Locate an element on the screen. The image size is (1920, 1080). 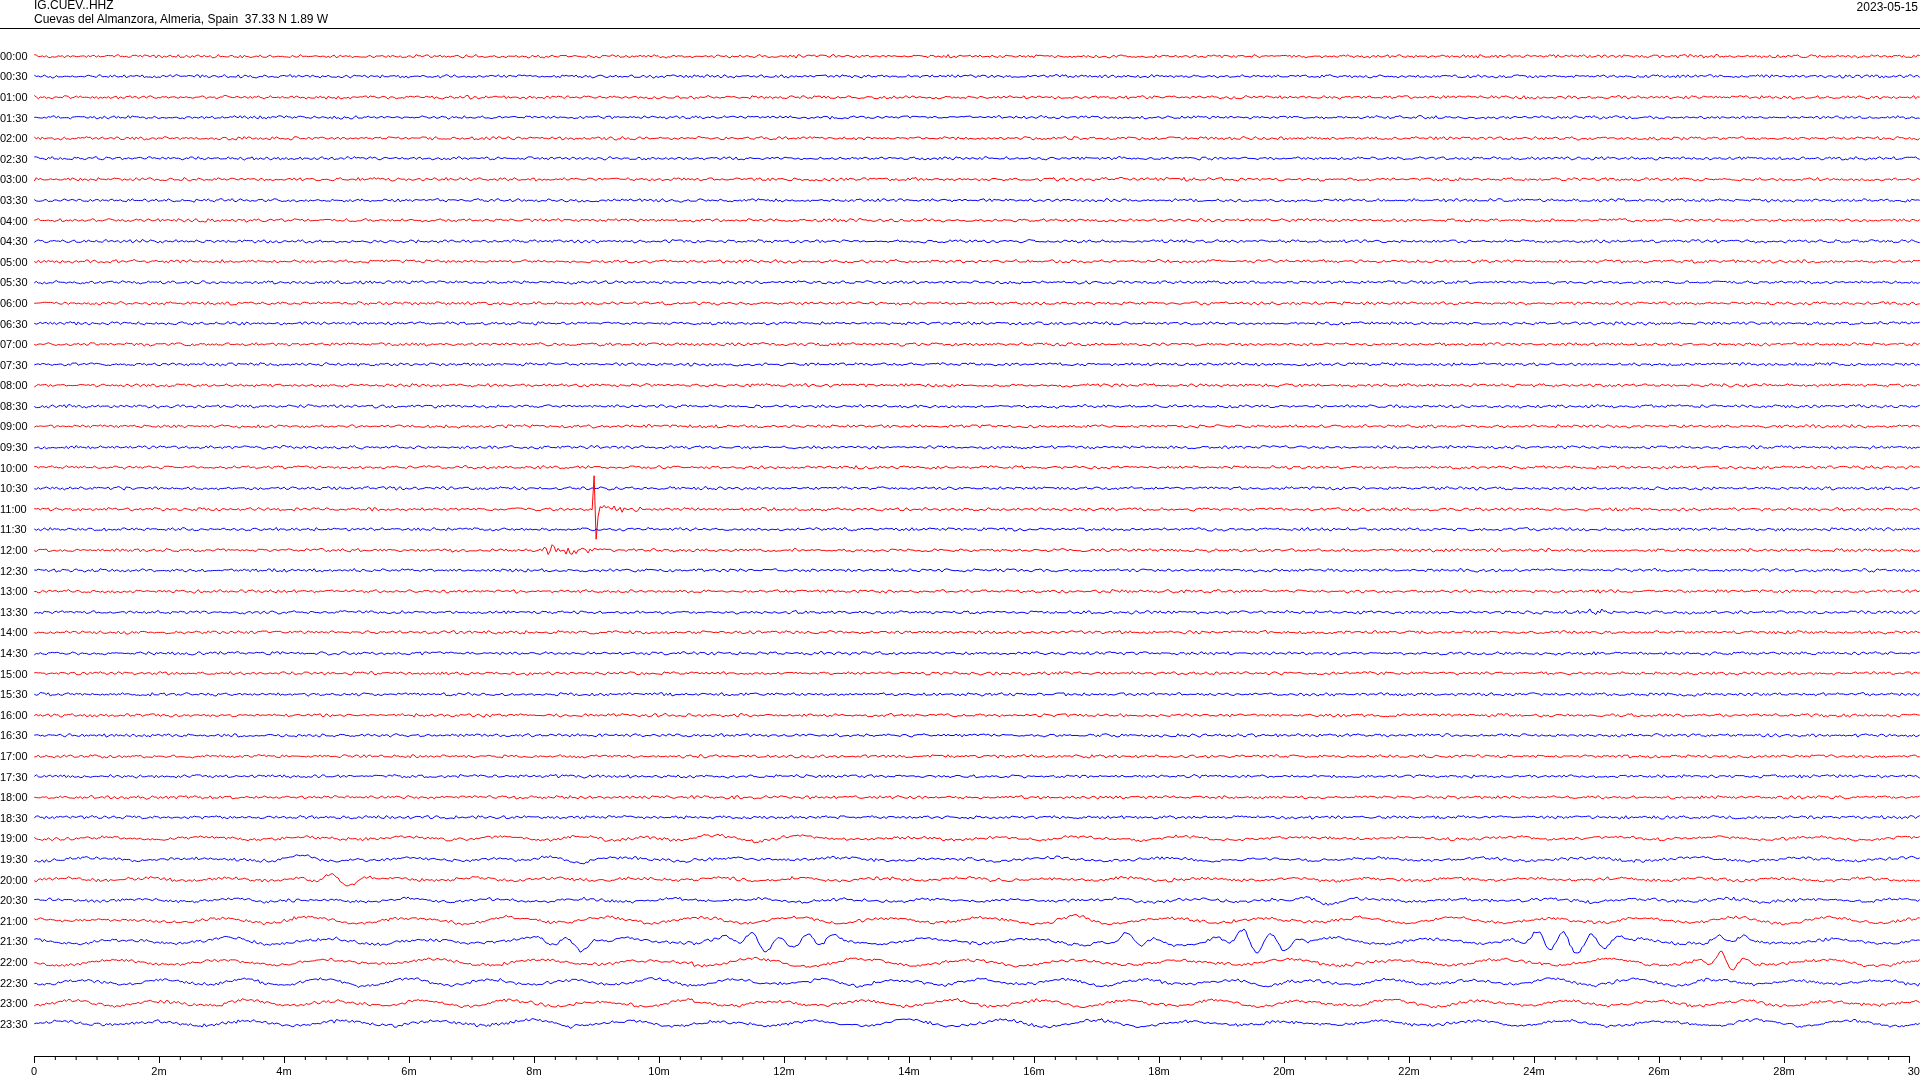
axis-label: 8m is located at coordinates (534, 1071).